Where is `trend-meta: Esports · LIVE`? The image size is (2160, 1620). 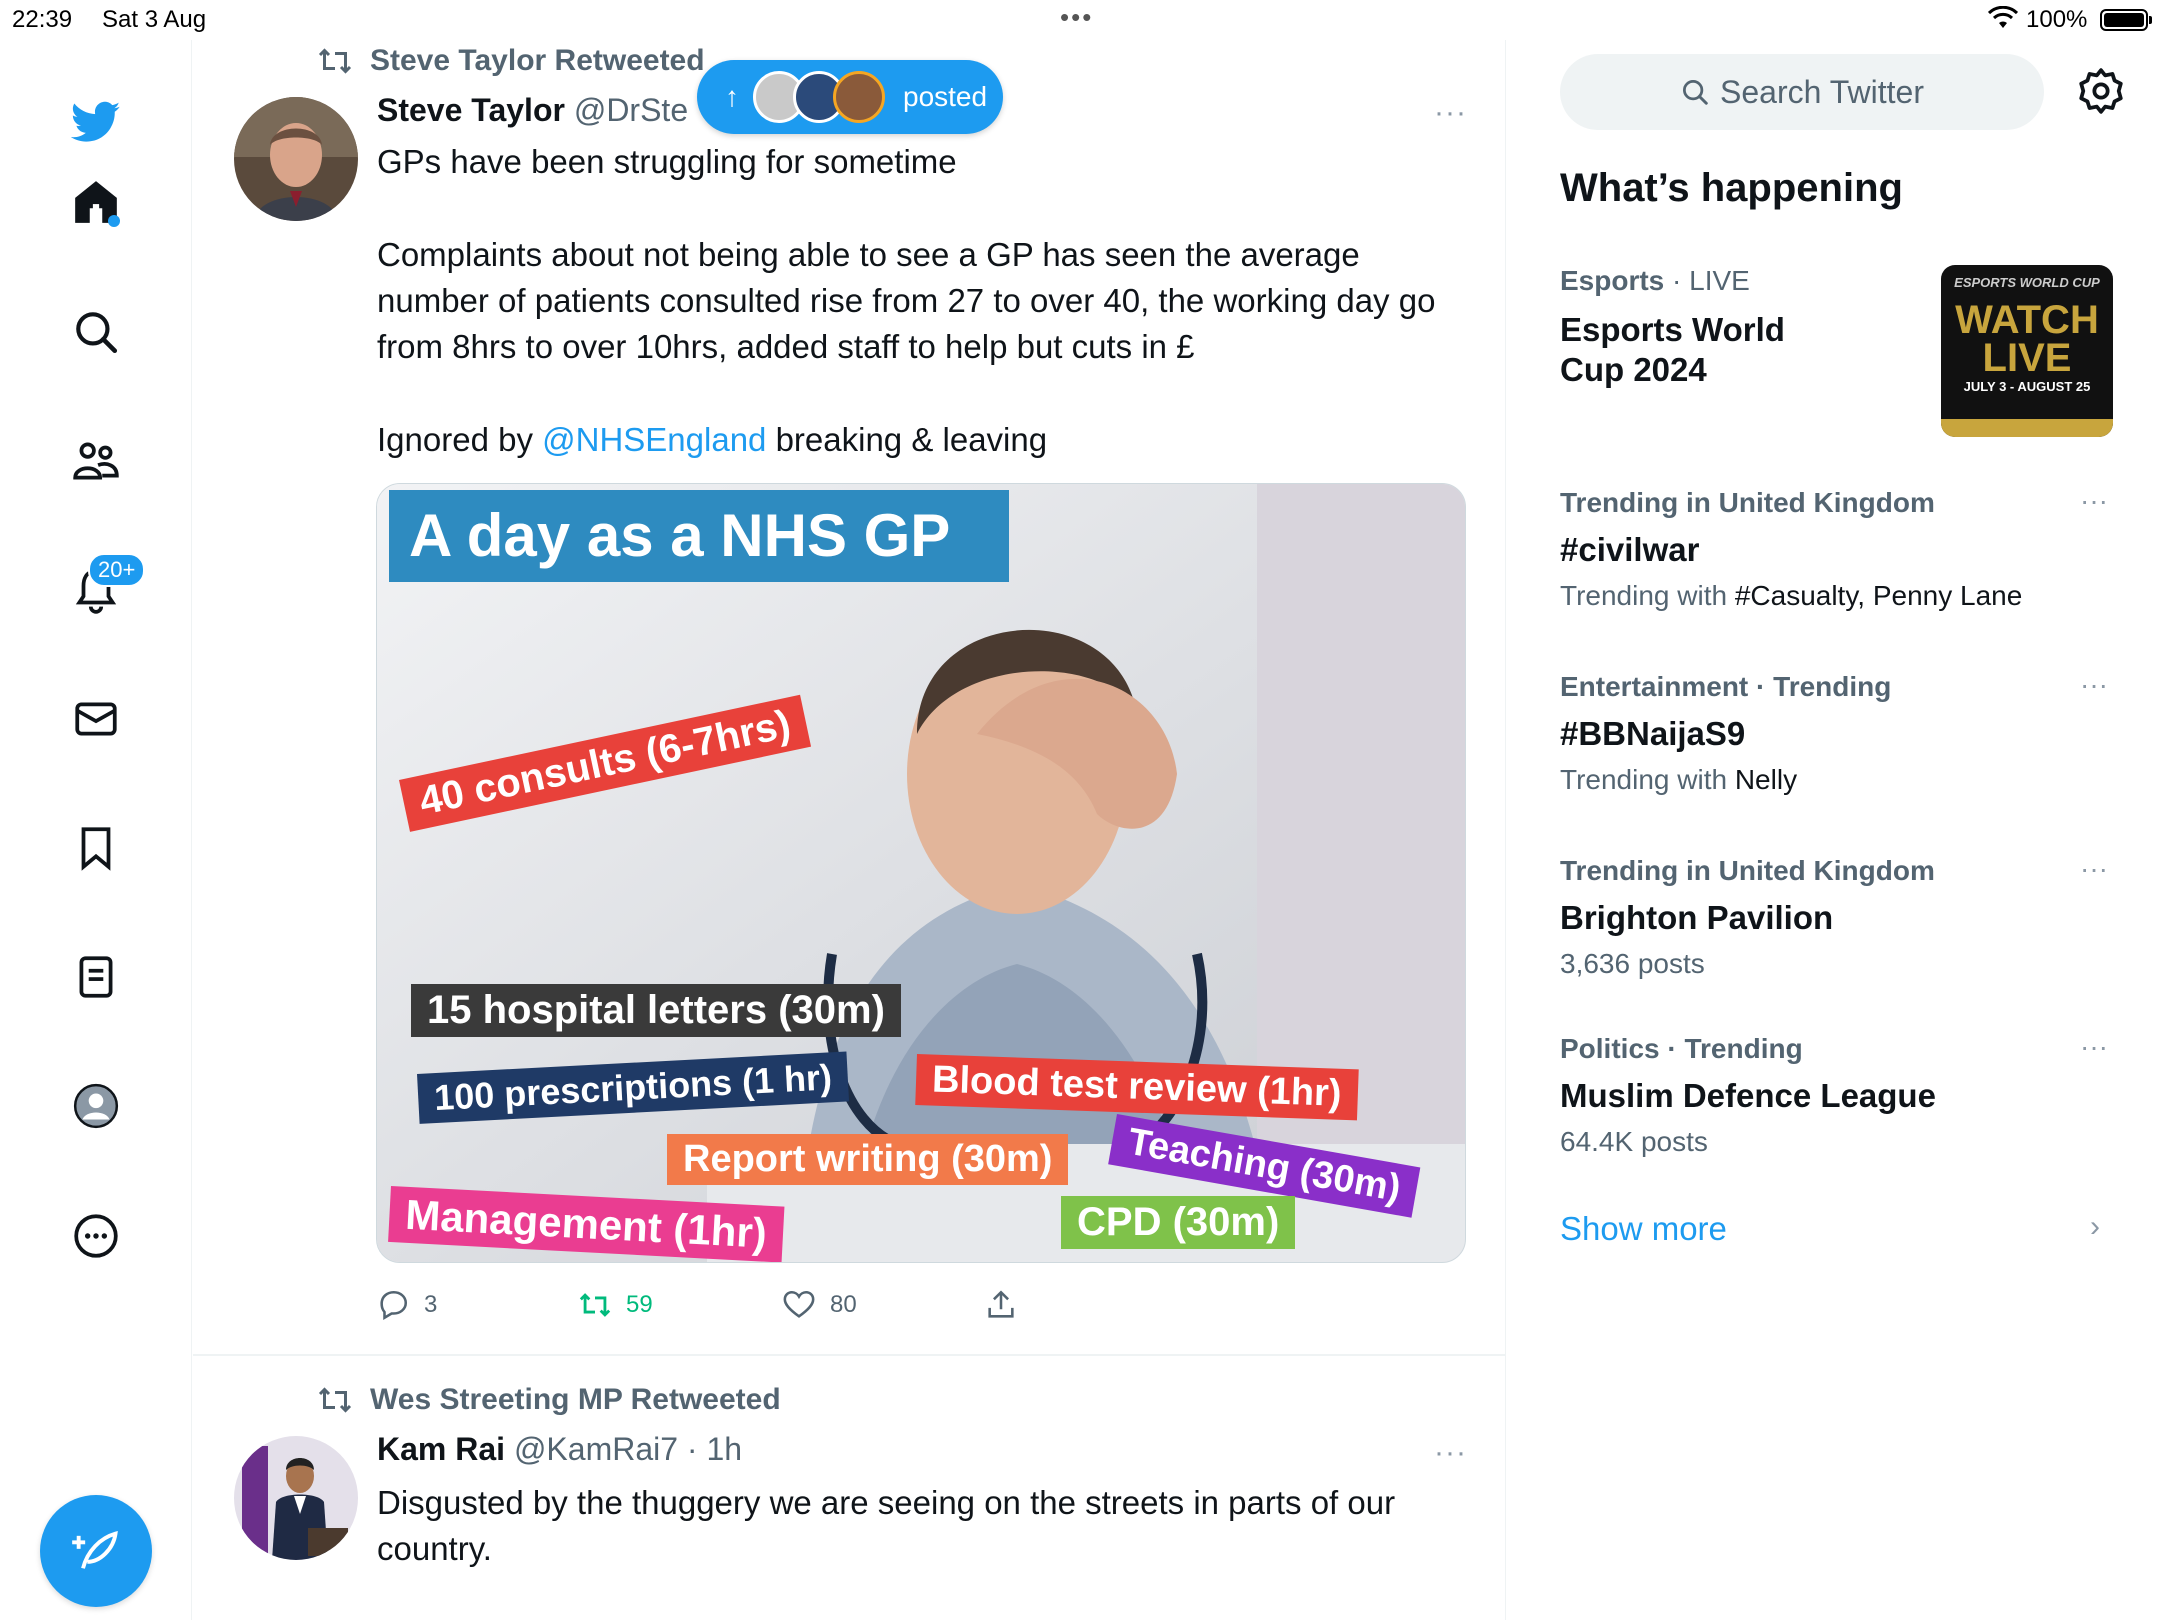
trend-meta: Esports · LIVE is located at coordinates (1655, 281).